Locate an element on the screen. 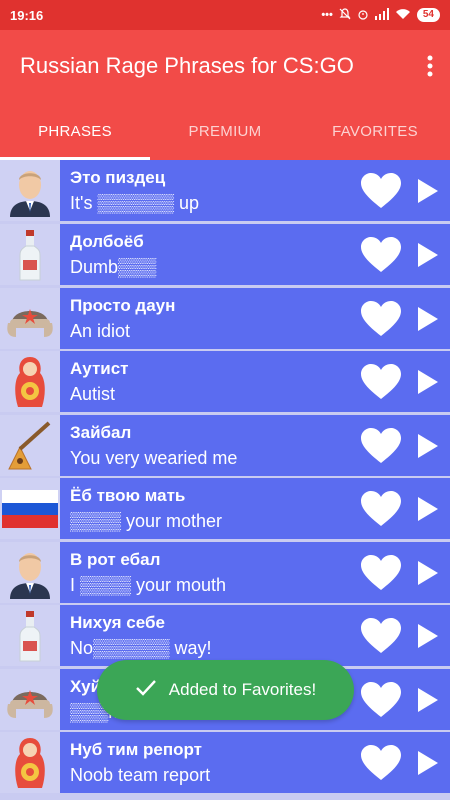 The image size is (450, 800). tab-favorites: FAVORITES is located at coordinates (375, 131).